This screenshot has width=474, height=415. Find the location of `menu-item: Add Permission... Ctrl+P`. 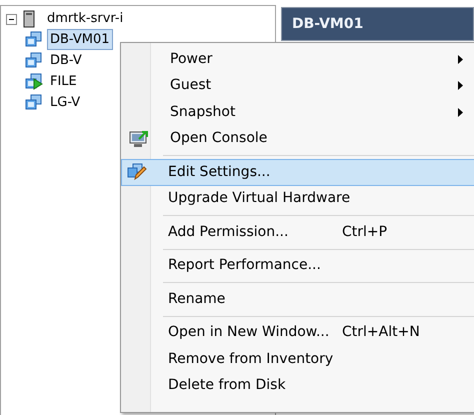

menu-item: Add Permission... Ctrl+P is located at coordinates (297, 232).